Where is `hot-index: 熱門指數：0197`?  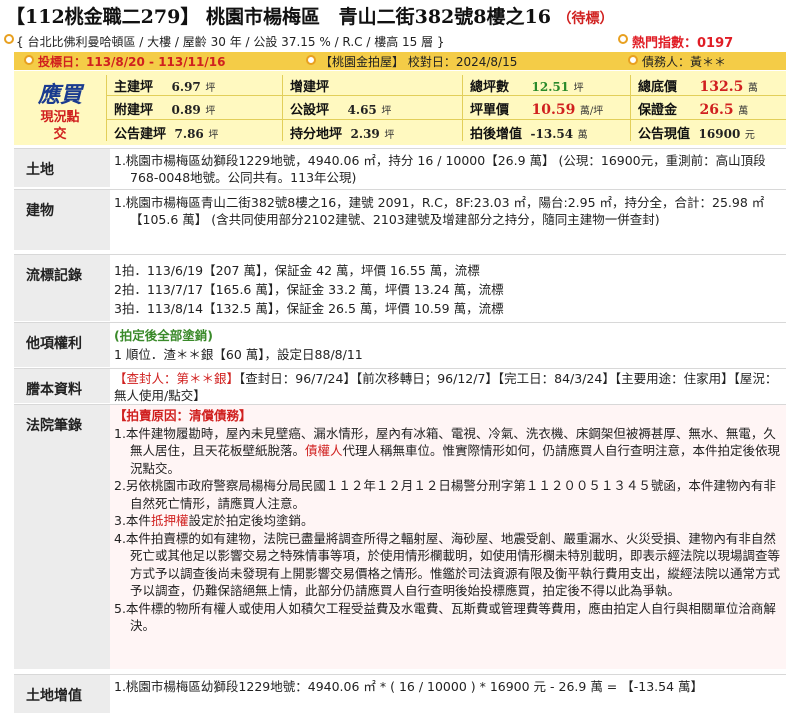
hot-index: 熱門指數：0197 is located at coordinates (683, 43).